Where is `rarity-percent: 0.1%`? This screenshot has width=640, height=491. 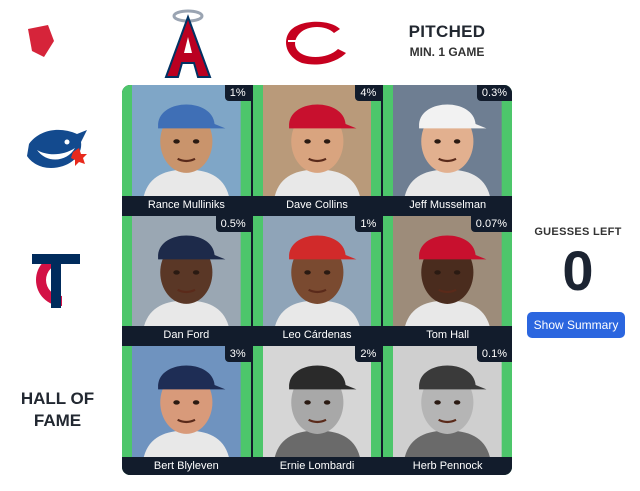
rarity-percent: 0.1% is located at coordinates (494, 354).